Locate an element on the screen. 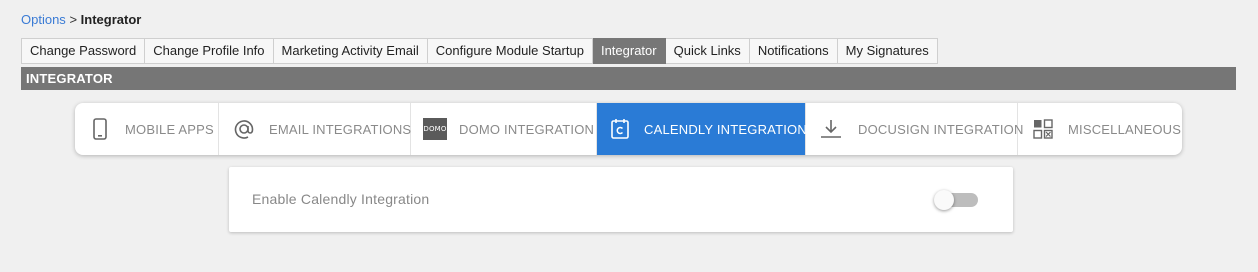  domo-logo-text: DOMO is located at coordinates (435, 129).